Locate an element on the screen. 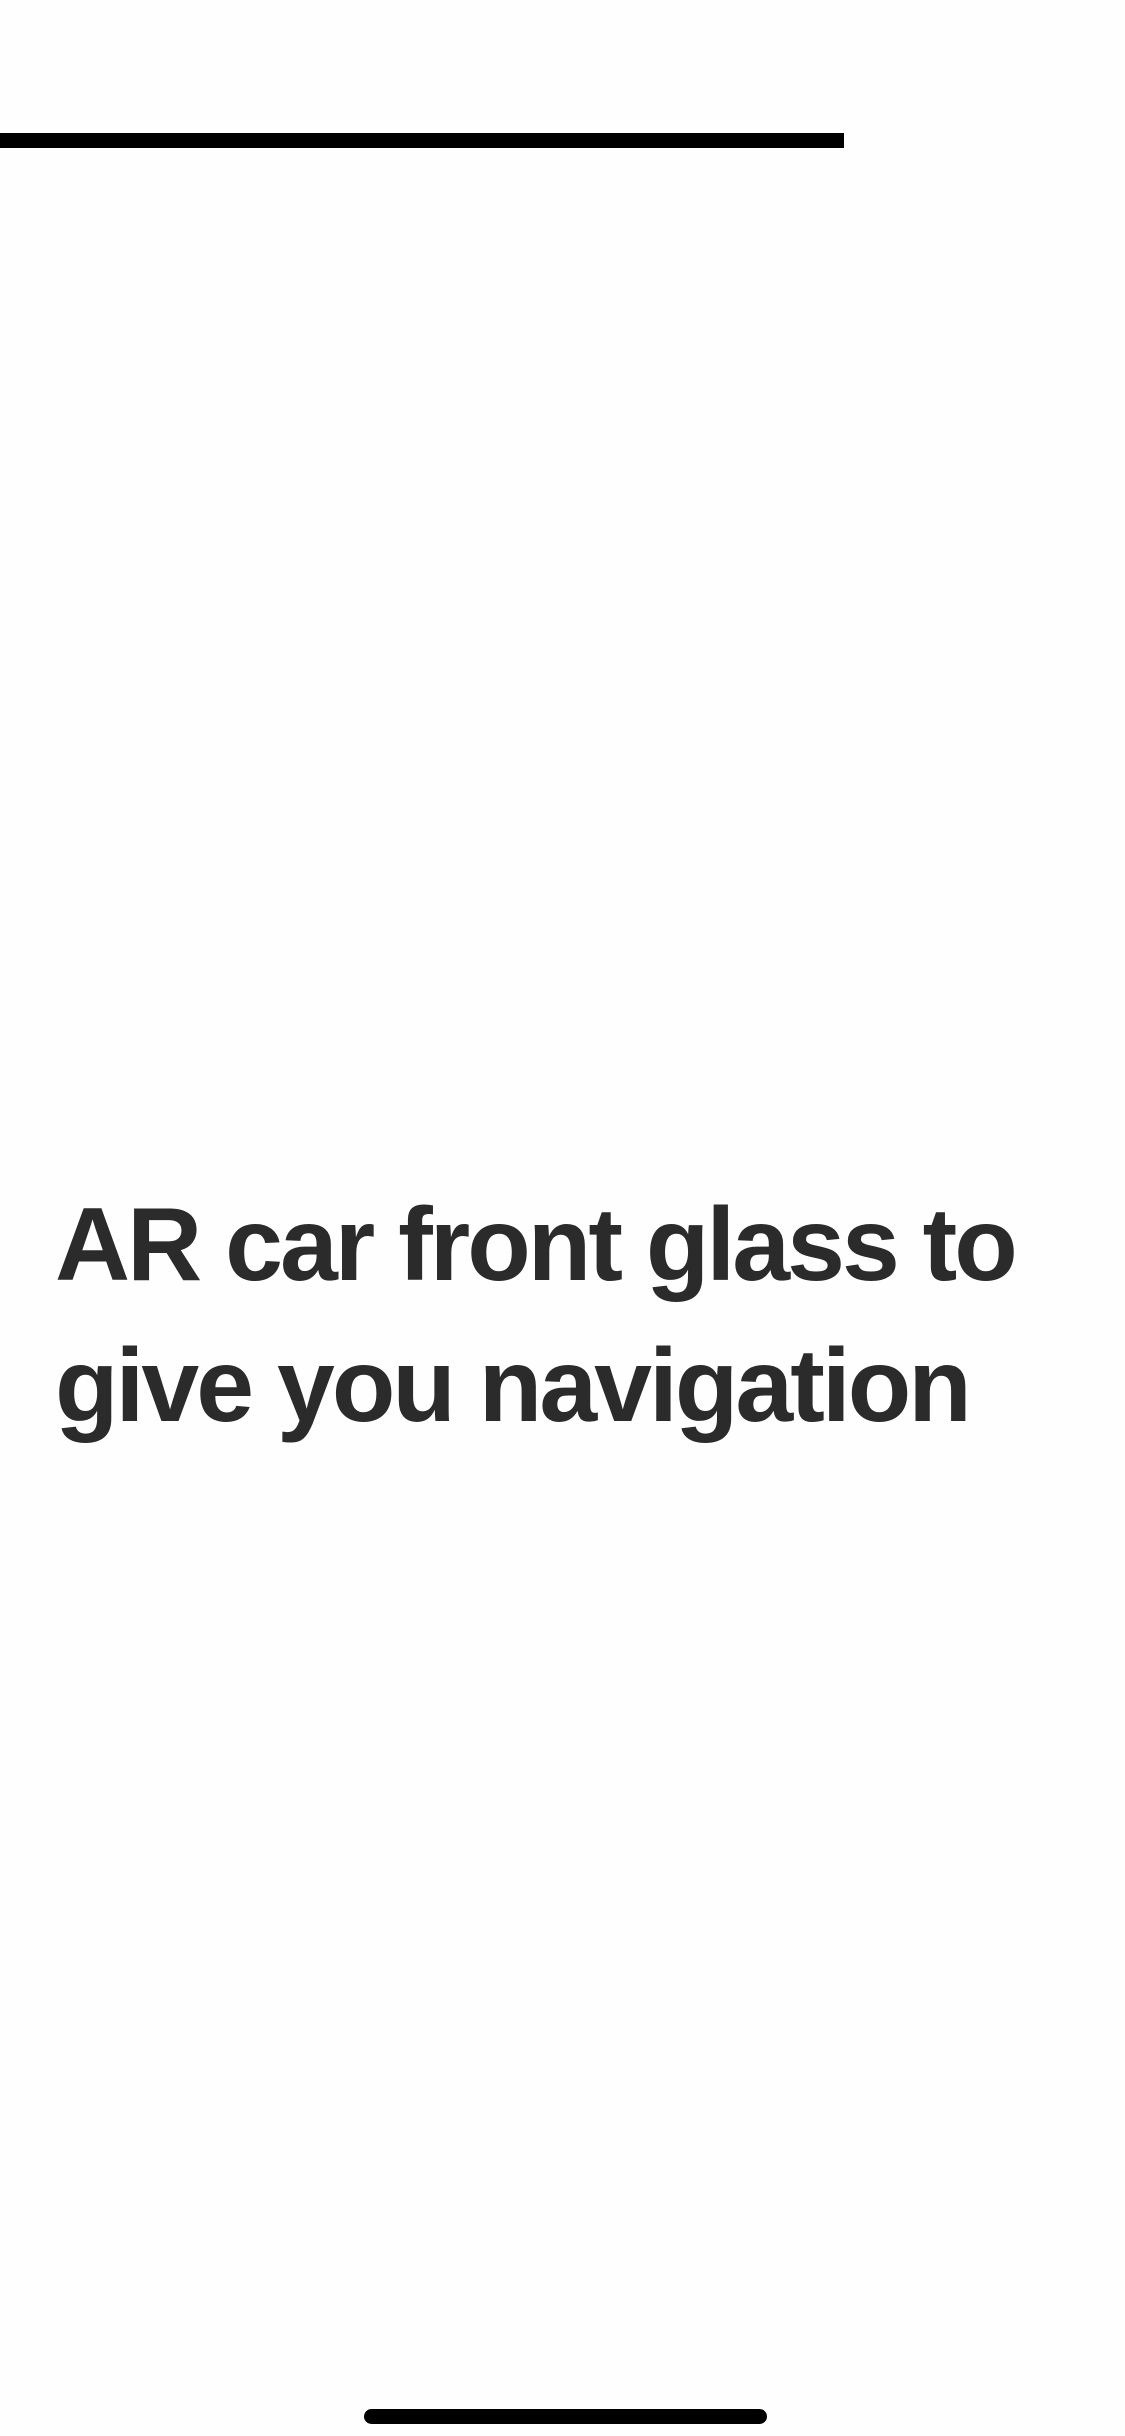 The image size is (1125, 2436). home-indicator is located at coordinates (565, 2416).